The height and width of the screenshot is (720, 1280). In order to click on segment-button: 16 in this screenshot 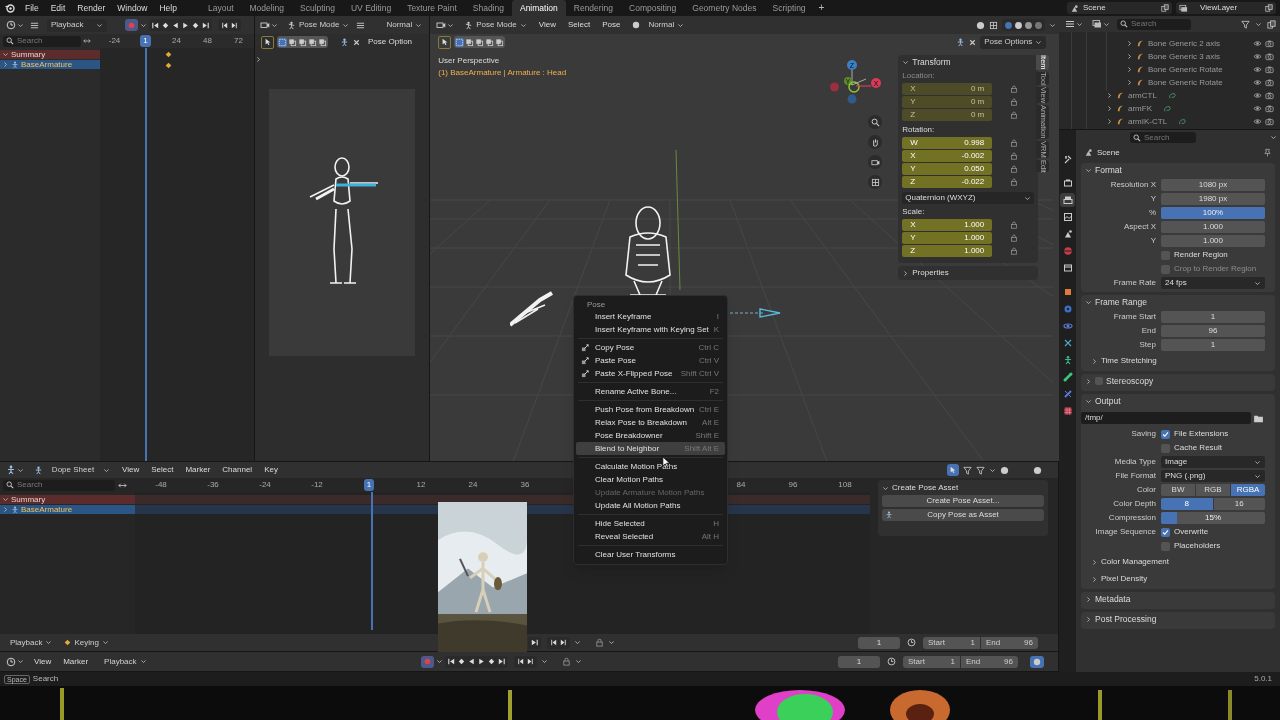, I will do `click(1239, 504)`.